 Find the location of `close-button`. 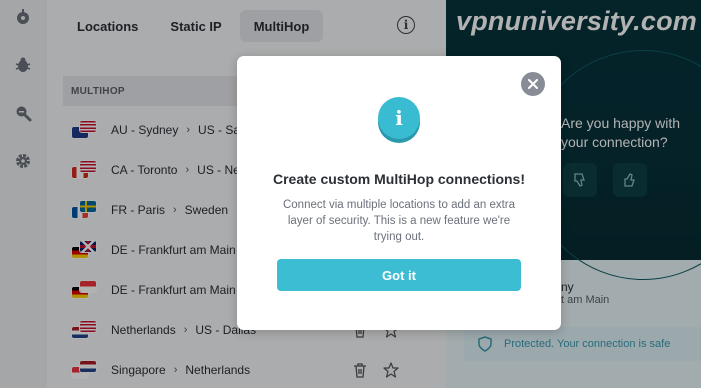

close-button is located at coordinates (533, 84).